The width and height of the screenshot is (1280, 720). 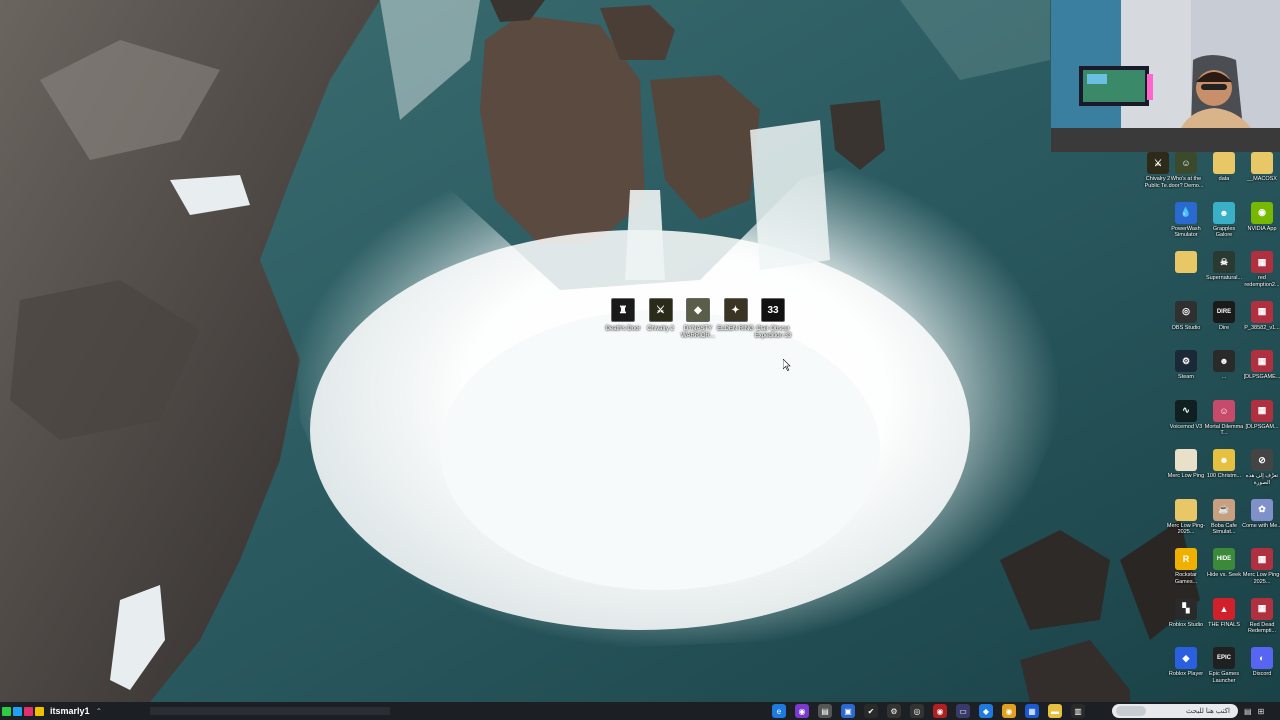 What do you see at coordinates (1262, 228) in the screenshot?
I see `desktop-icon-label: NVIDIA App` at bounding box center [1262, 228].